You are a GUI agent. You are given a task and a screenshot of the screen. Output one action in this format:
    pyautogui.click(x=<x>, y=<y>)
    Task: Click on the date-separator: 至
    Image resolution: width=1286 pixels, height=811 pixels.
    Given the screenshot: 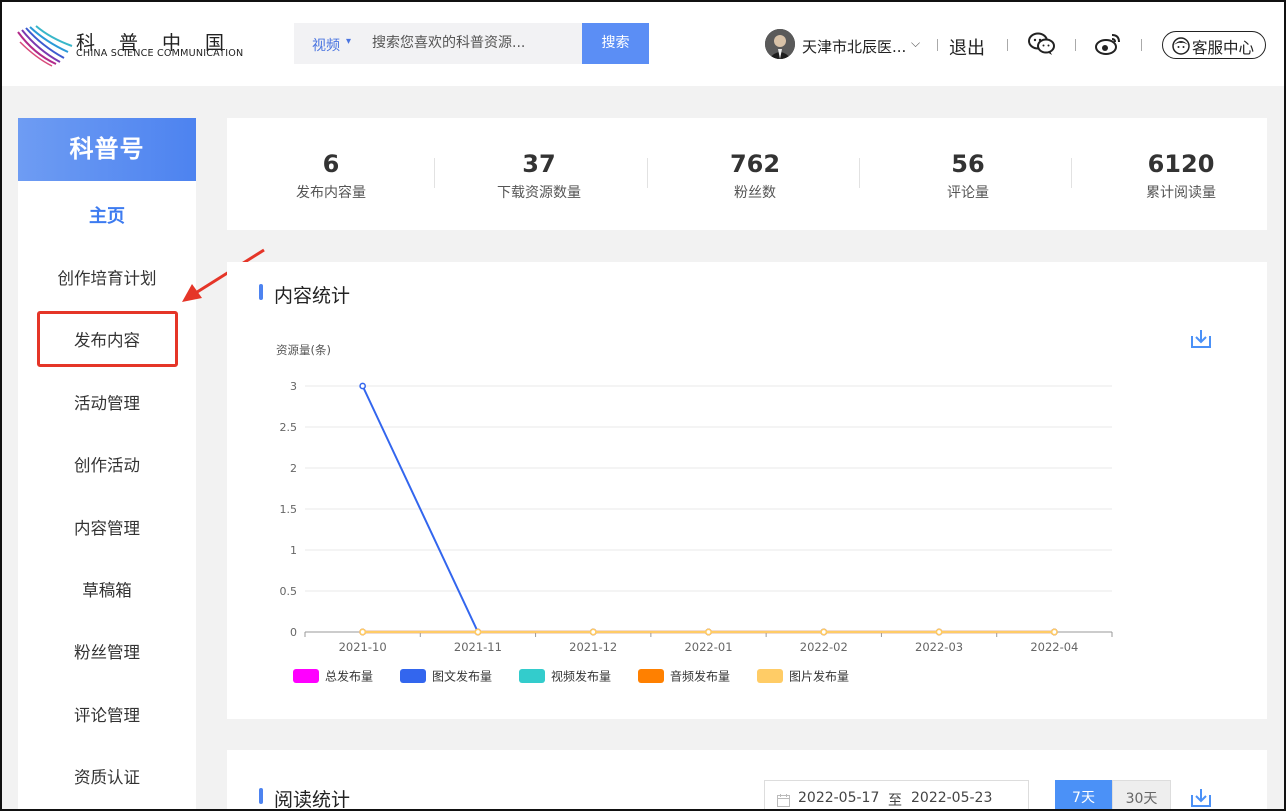 What is the action you would take?
    pyautogui.click(x=895, y=801)
    